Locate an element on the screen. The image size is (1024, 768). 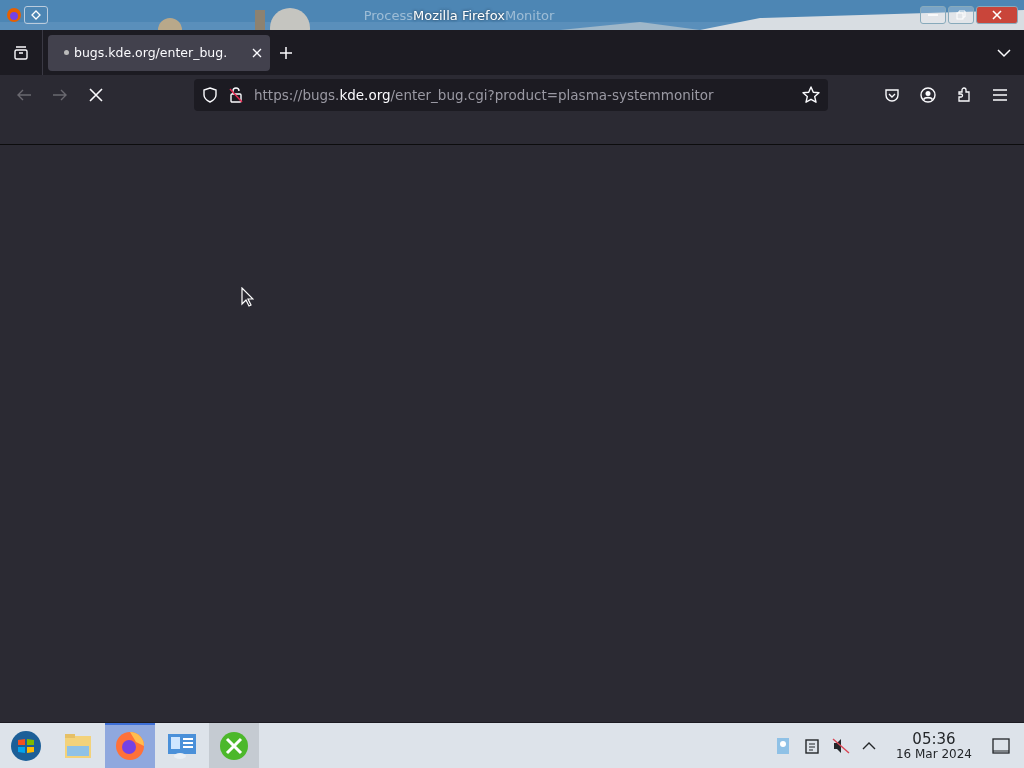
muted-speaker-icon is located at coordinates (840, 745).